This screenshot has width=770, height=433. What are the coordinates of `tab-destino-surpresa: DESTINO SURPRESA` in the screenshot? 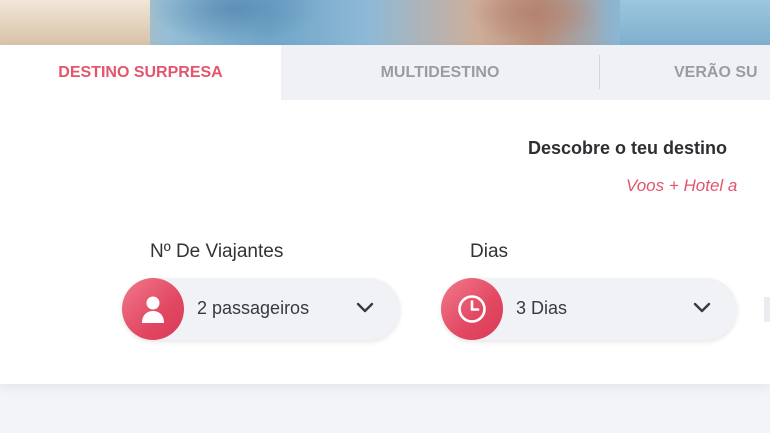 It's located at (140, 72).